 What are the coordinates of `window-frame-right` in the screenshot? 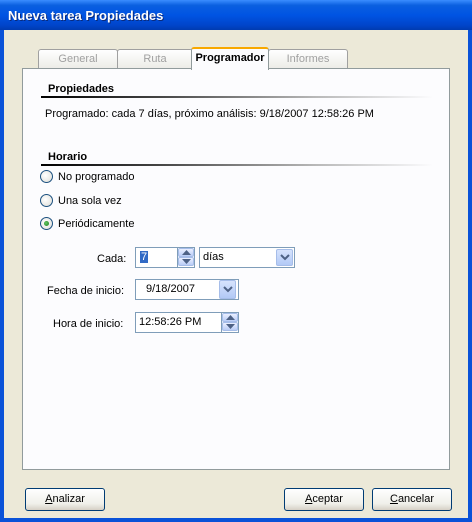 It's located at (470, 276).